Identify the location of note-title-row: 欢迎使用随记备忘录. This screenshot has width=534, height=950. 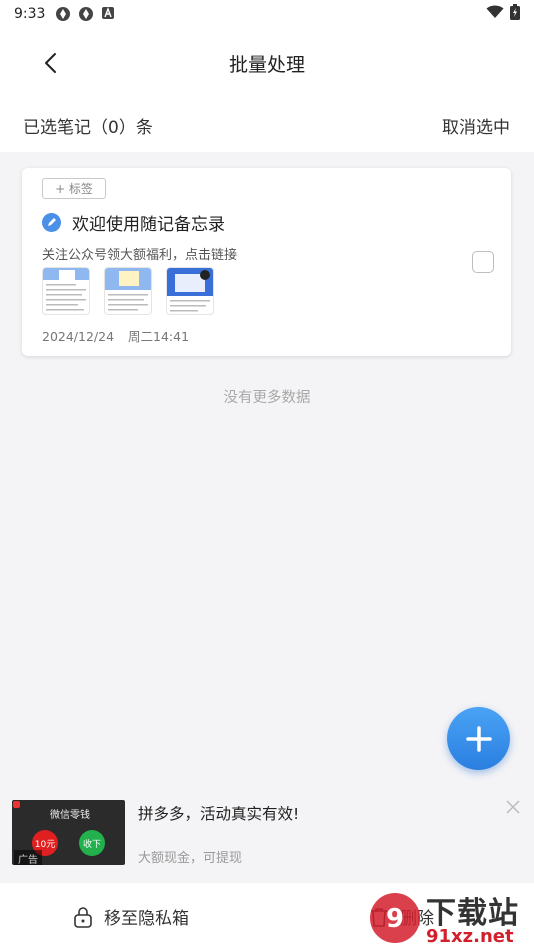
(133, 222).